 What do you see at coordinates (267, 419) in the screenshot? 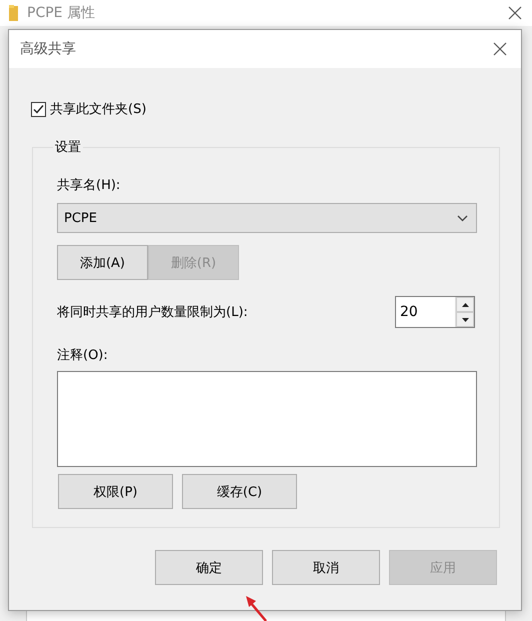
I see `comment-field` at bounding box center [267, 419].